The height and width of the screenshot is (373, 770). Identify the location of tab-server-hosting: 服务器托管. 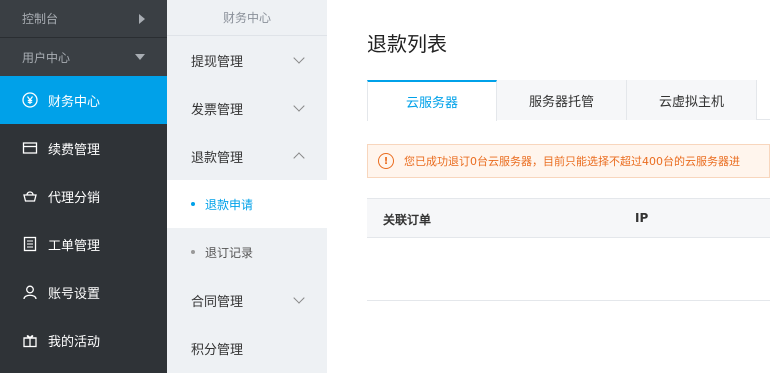
(562, 100).